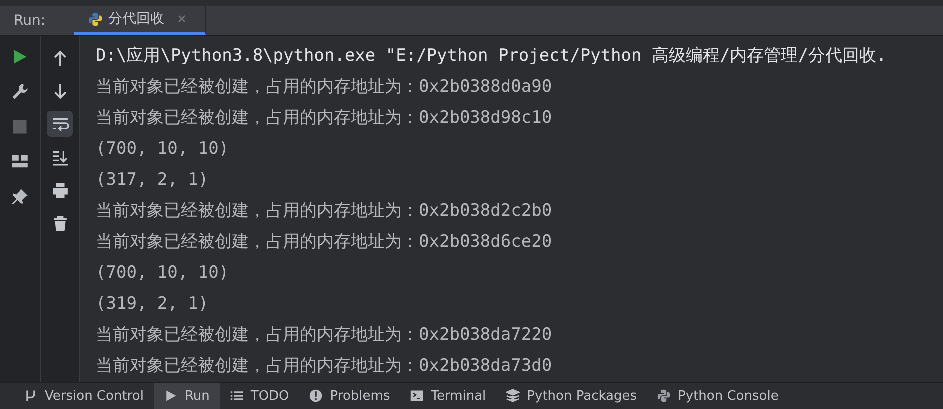 The height and width of the screenshot is (409, 943). Describe the element at coordinates (31, 396) in the screenshot. I see `branch-icon` at that location.